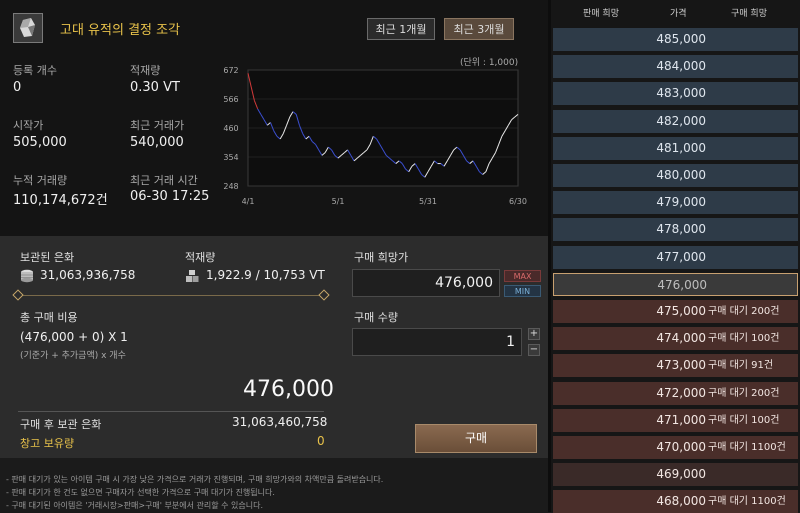  Describe the element at coordinates (164, 180) in the screenshot. I see `recent-time-label: 최근 거래 시간` at that location.